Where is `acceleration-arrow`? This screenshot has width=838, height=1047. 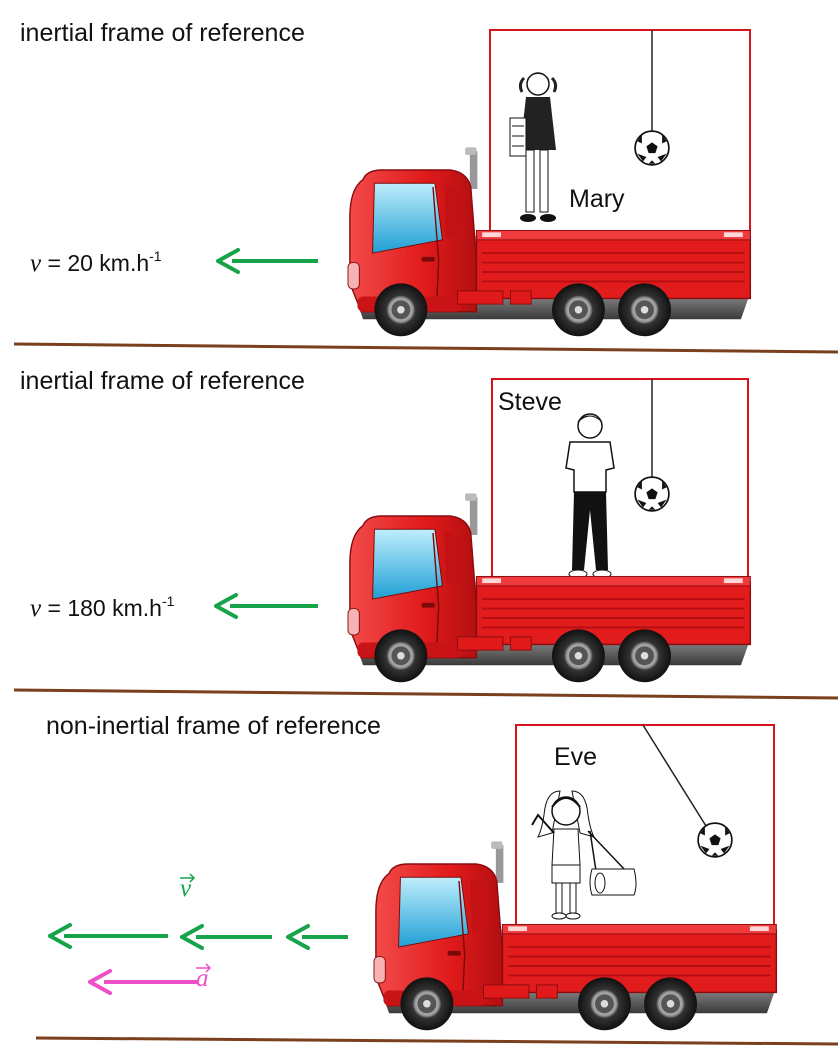 acceleration-arrow is located at coordinates (143, 982).